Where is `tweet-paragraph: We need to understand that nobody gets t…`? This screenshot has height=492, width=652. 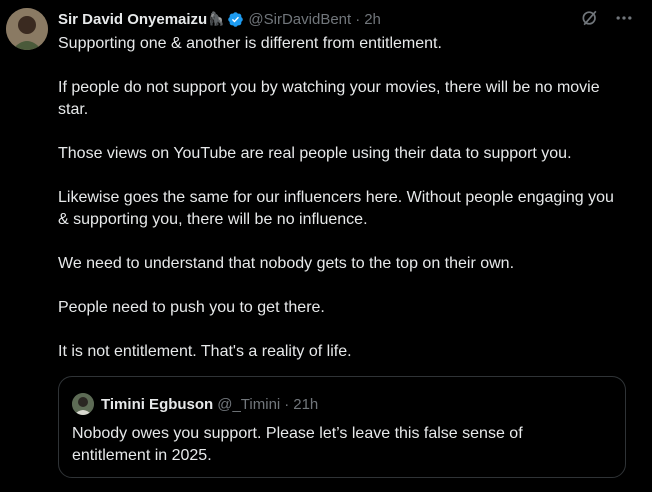 tweet-paragraph: We need to understand that nobody gets t… is located at coordinates (286, 263).